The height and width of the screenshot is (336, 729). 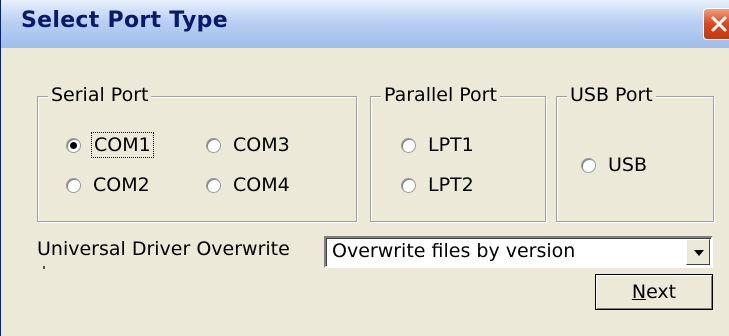 What do you see at coordinates (639, 292) in the screenshot?
I see `next-mnemonic: N` at bounding box center [639, 292].